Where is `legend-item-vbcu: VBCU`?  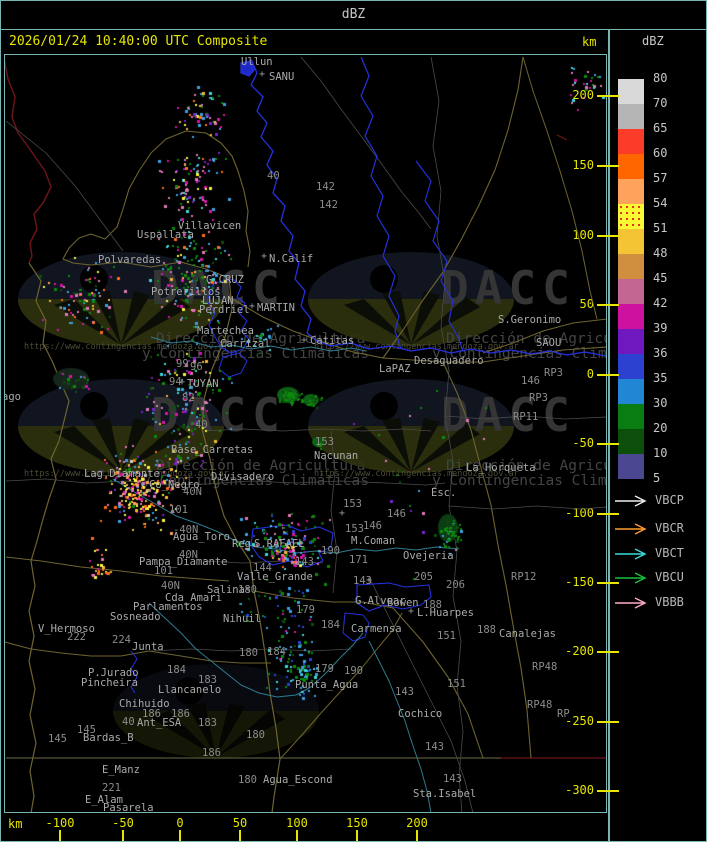 legend-item-vbcu: VBCU is located at coordinates (669, 577).